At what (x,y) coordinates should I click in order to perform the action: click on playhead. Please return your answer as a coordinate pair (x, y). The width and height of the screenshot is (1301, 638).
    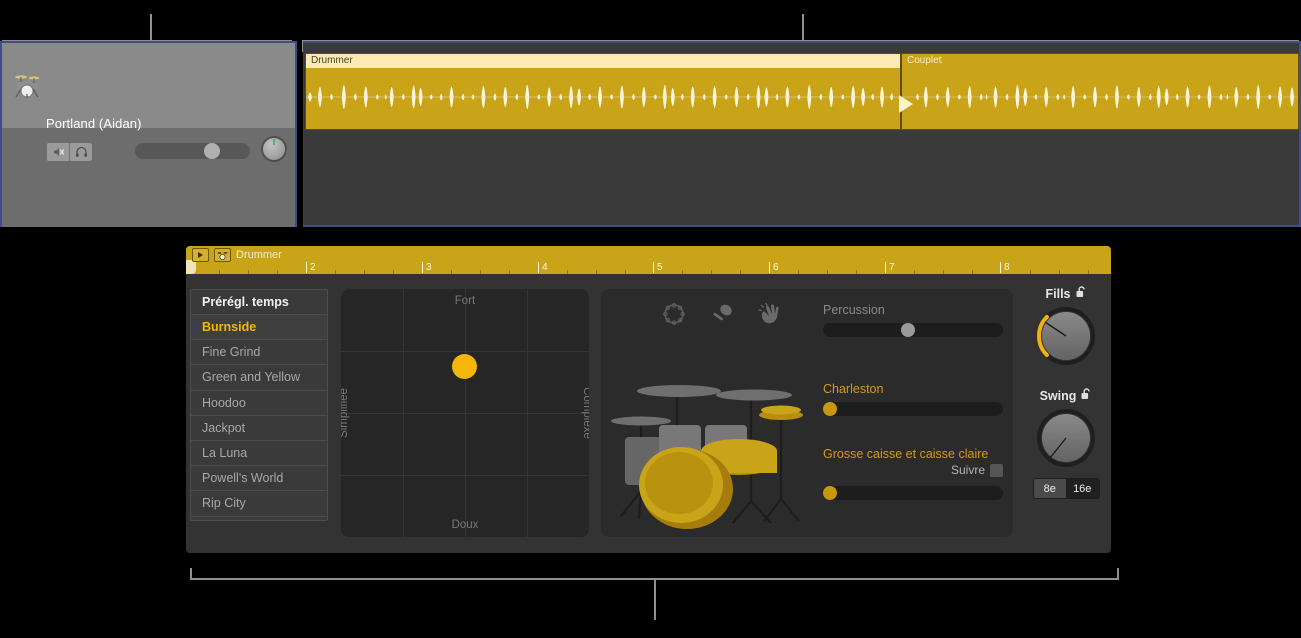
    Looking at the image, I should click on (191, 267).